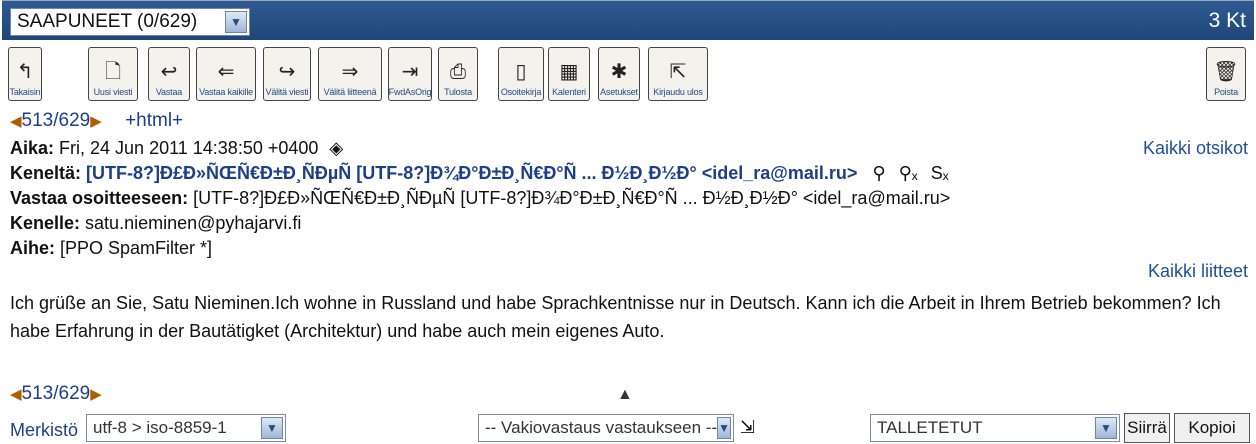  I want to click on folder-bar: SAAPUNEET (0/629) ▼ 3 Kt, so click(628, 20).